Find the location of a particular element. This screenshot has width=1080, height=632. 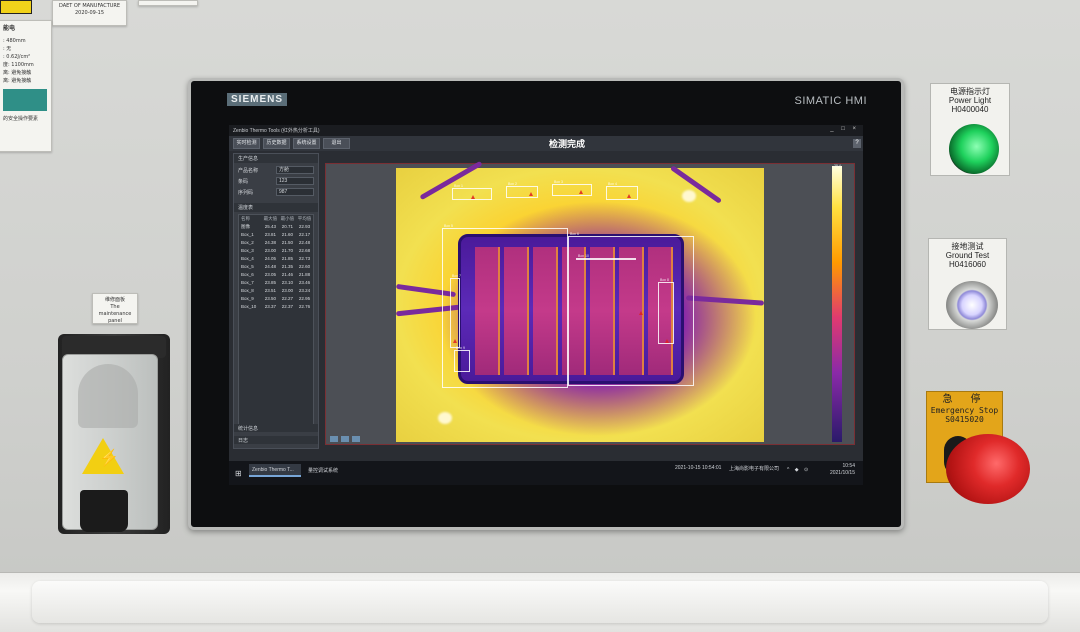

serial-field: 987 is located at coordinates (295, 192).